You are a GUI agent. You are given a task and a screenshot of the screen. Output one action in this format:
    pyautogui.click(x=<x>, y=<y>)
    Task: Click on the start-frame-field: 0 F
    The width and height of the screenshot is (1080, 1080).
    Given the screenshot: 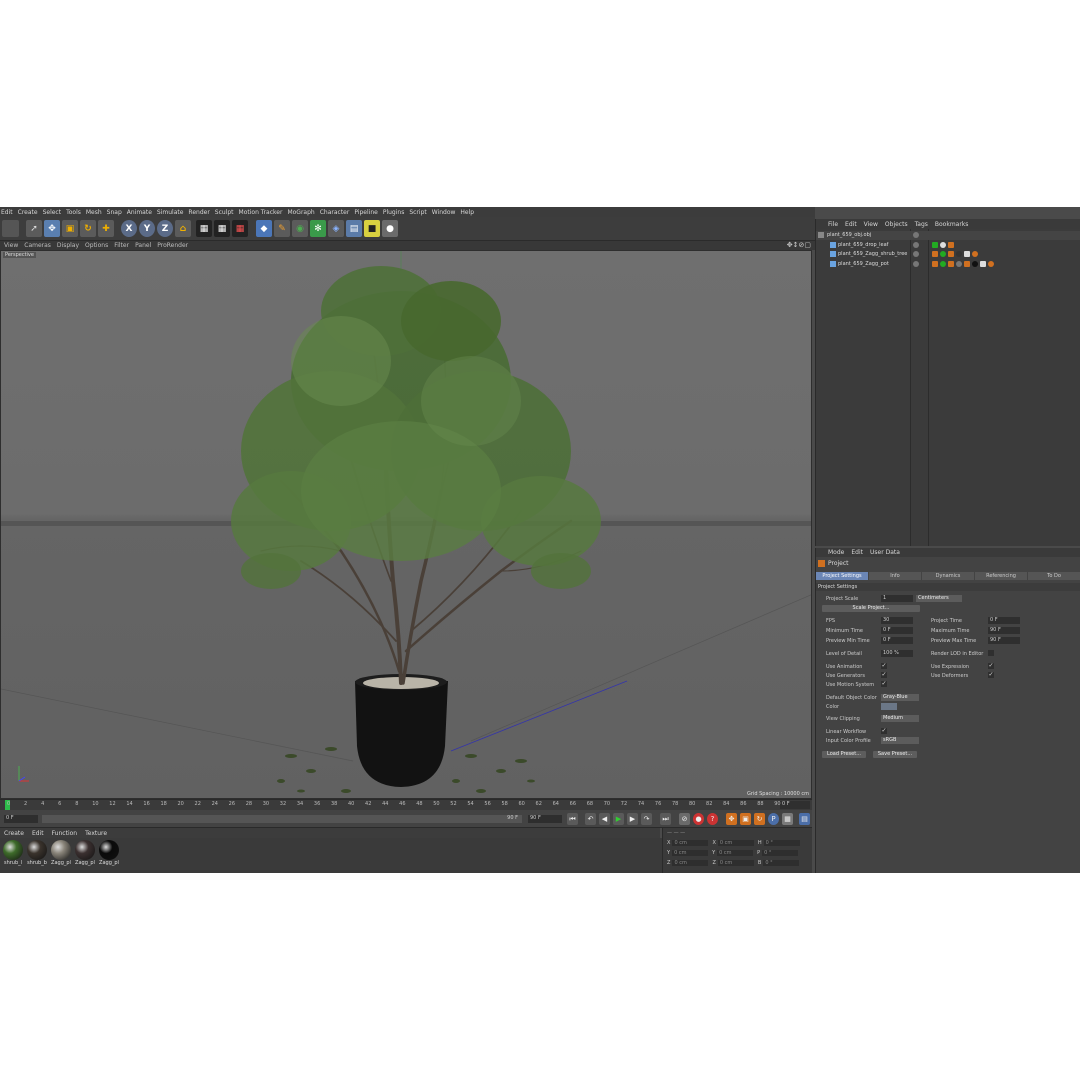 What is the action you would take?
    pyautogui.click(x=21, y=819)
    